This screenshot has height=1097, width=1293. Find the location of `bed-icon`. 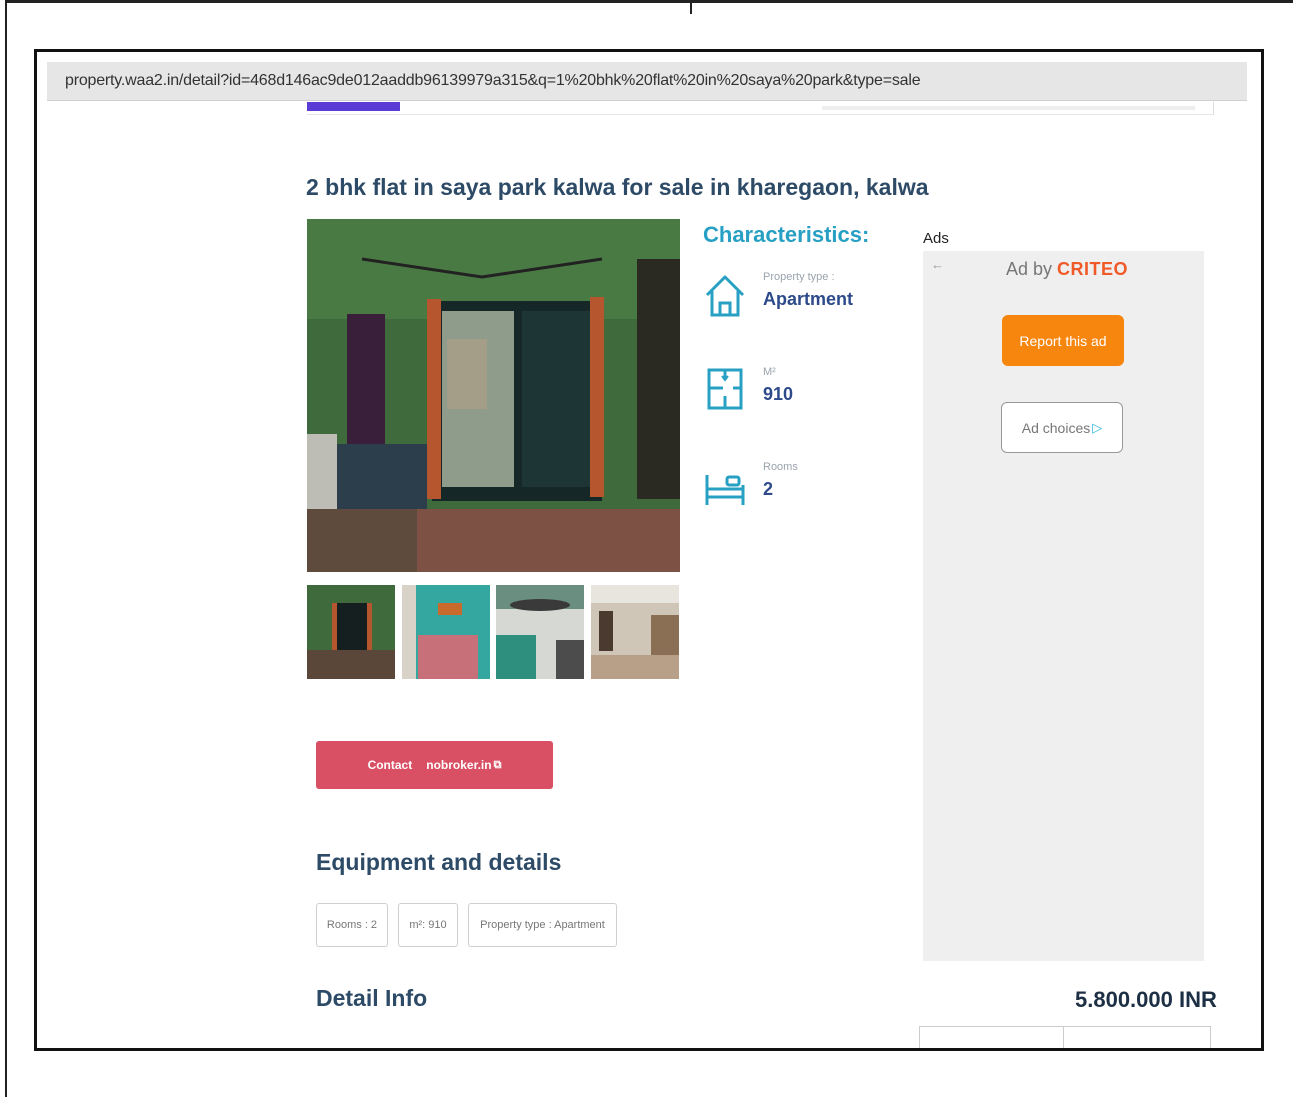

bed-icon is located at coordinates (725, 490).